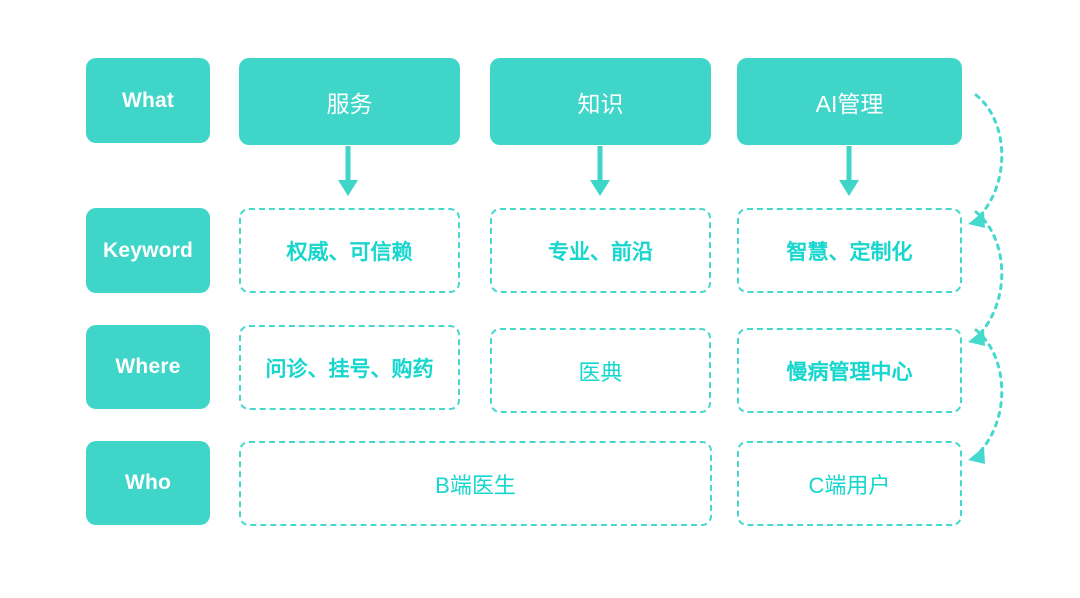 The height and width of the screenshot is (598, 1080). I want to click on column-header-service: 服务, so click(349, 101).